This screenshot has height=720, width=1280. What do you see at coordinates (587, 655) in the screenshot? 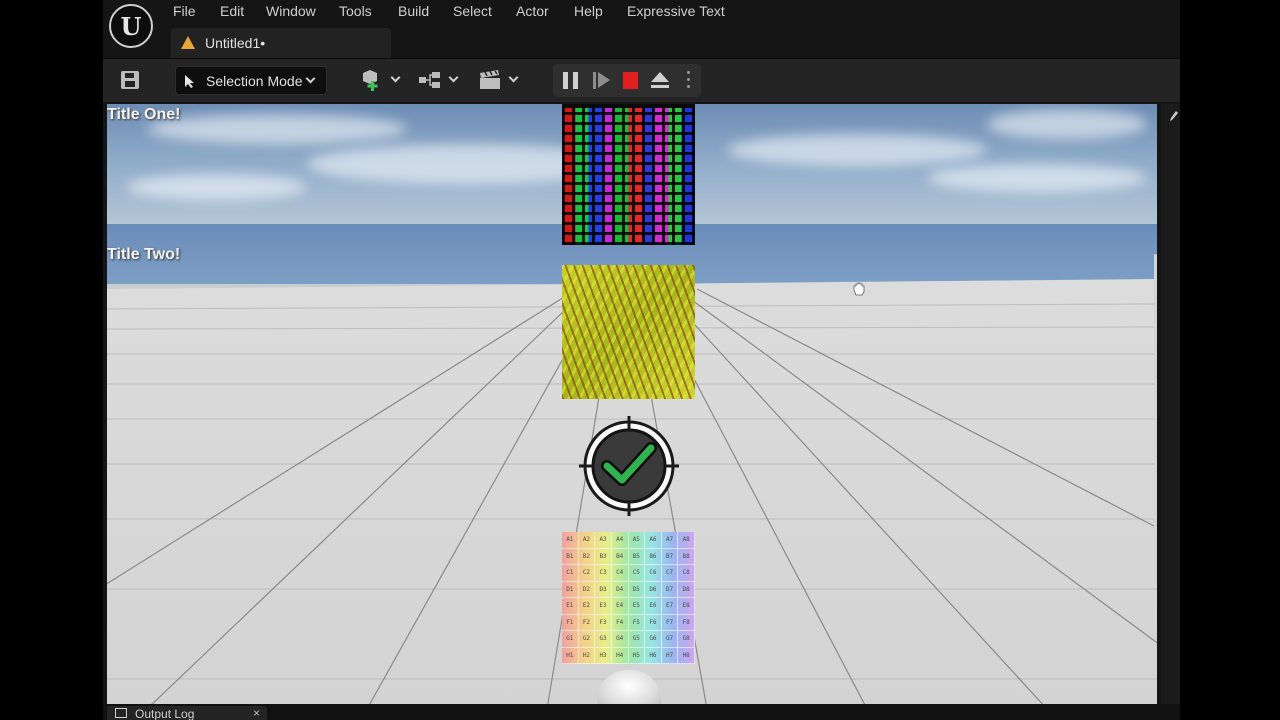
I see `grid-cell: H2` at bounding box center [587, 655].